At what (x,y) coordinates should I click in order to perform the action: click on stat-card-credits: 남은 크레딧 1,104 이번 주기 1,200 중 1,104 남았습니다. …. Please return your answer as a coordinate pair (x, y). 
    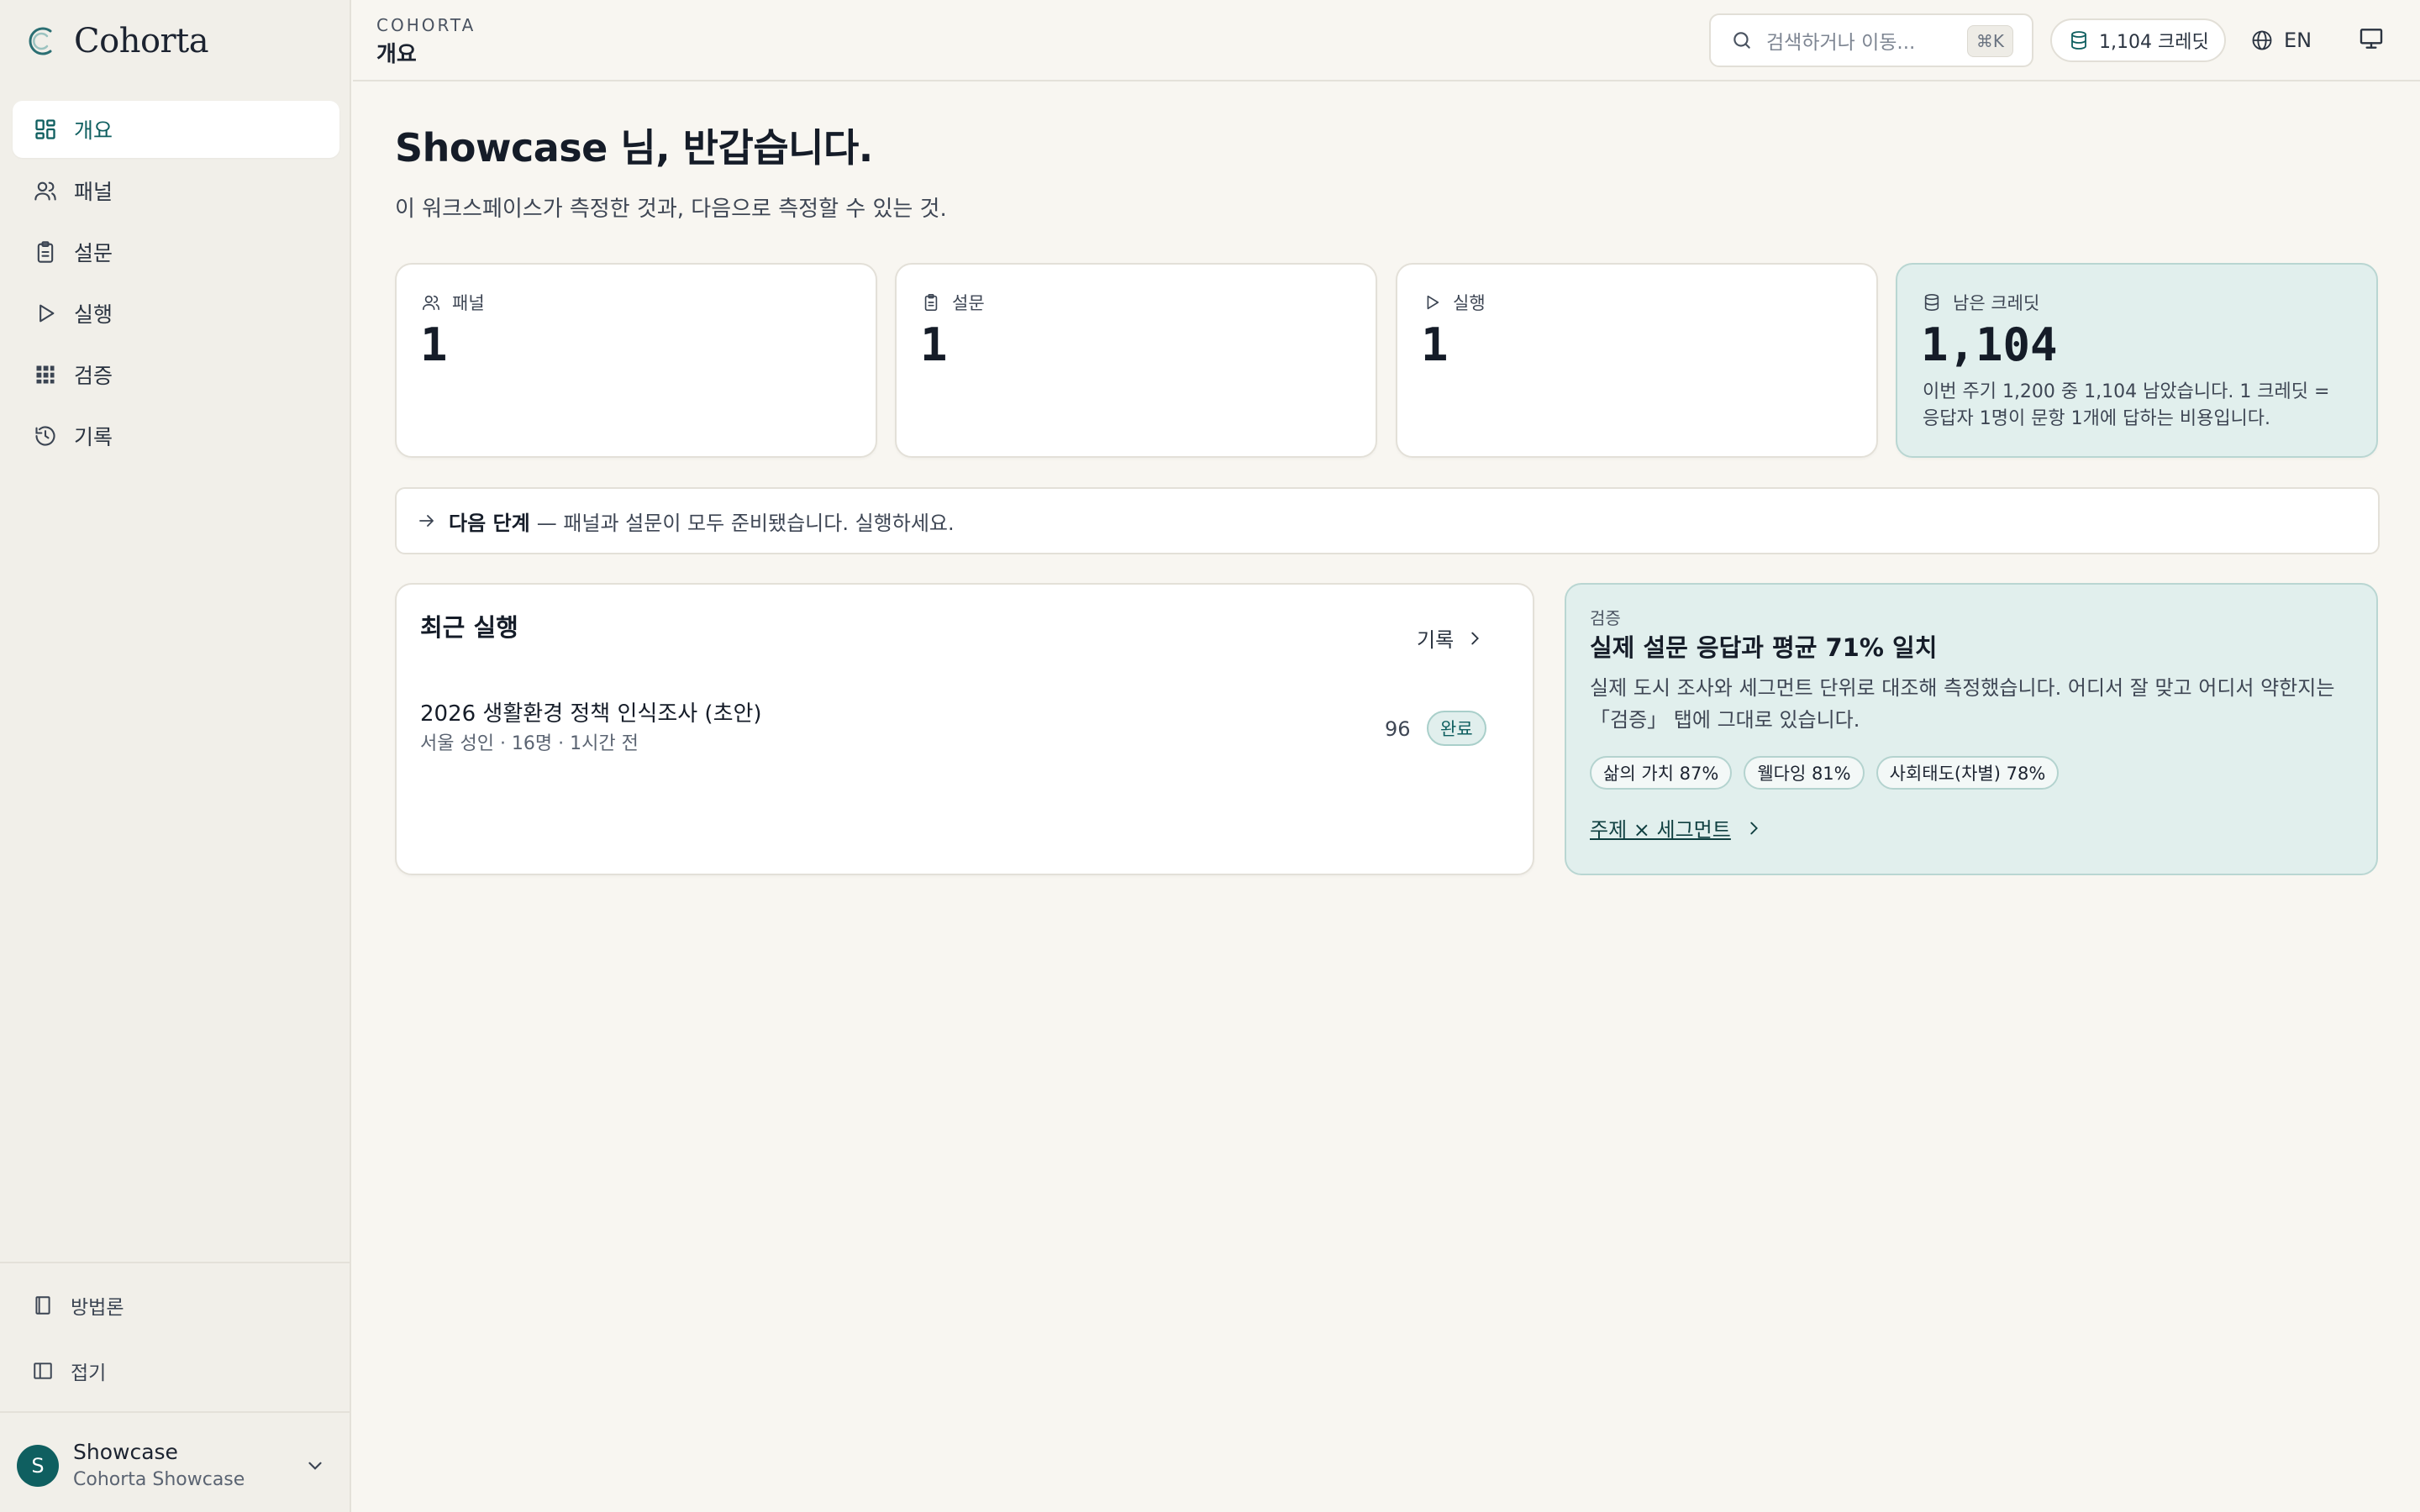
    Looking at the image, I should click on (2137, 360).